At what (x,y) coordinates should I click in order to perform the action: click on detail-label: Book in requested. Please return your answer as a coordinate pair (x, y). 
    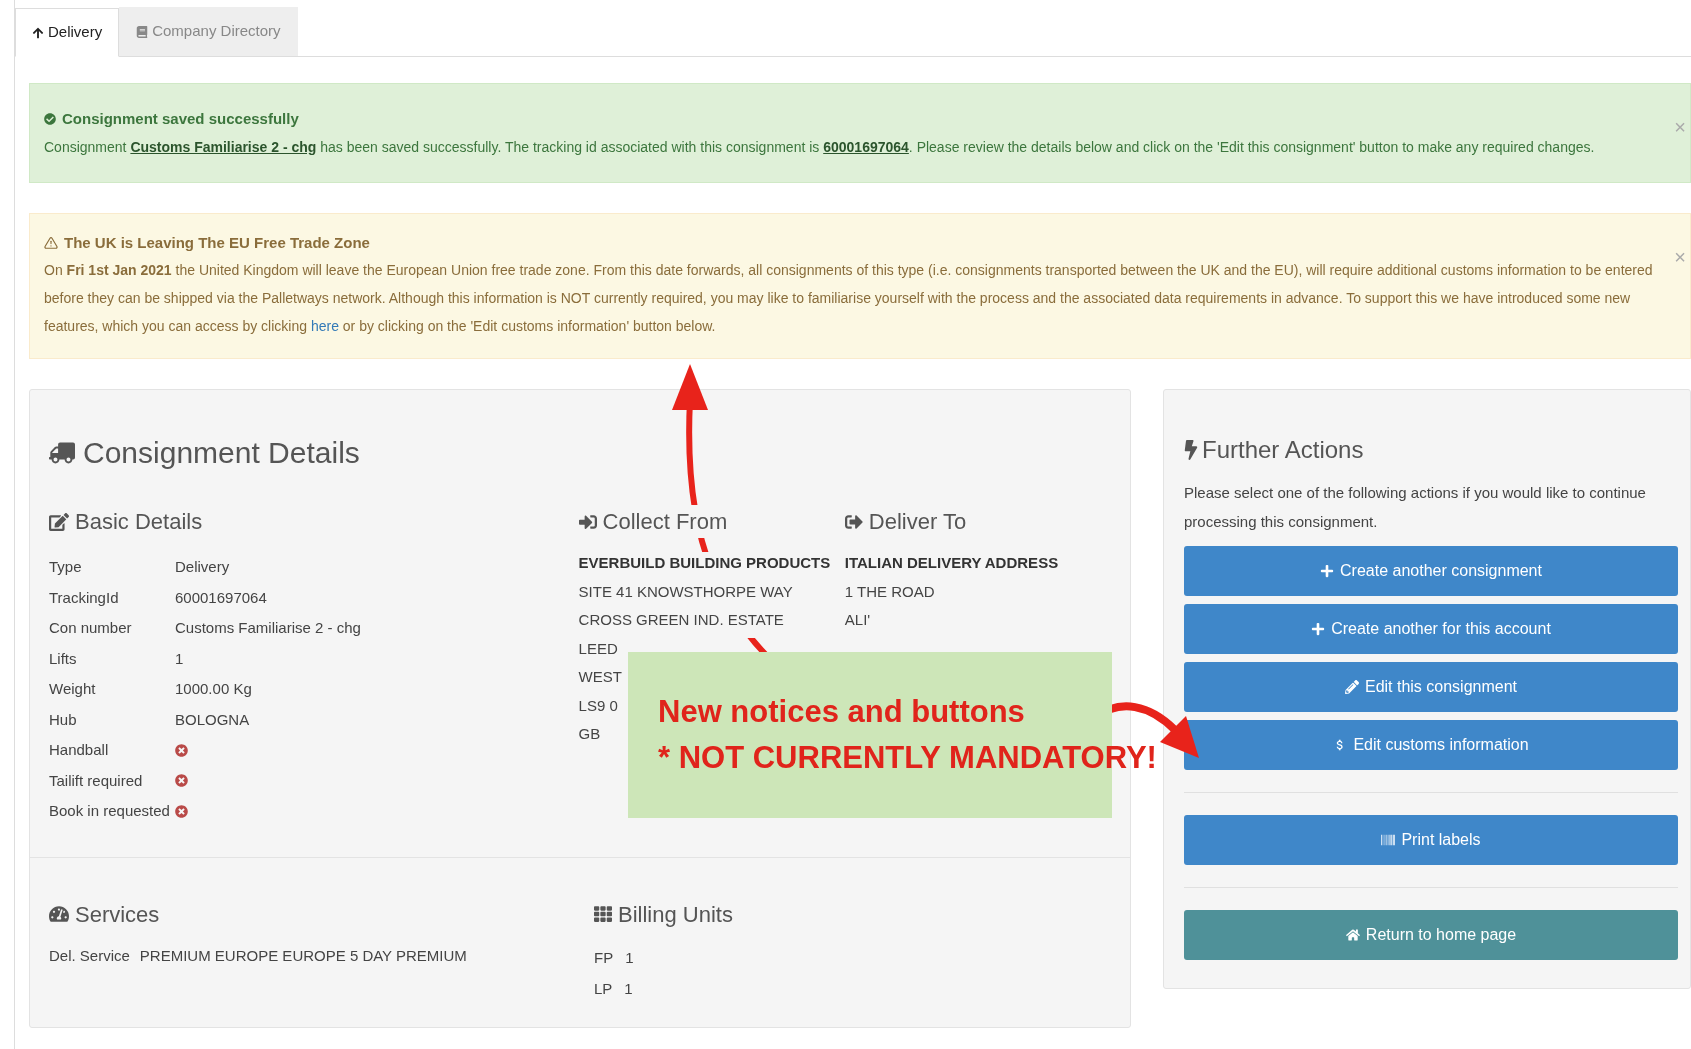
    Looking at the image, I should click on (110, 811).